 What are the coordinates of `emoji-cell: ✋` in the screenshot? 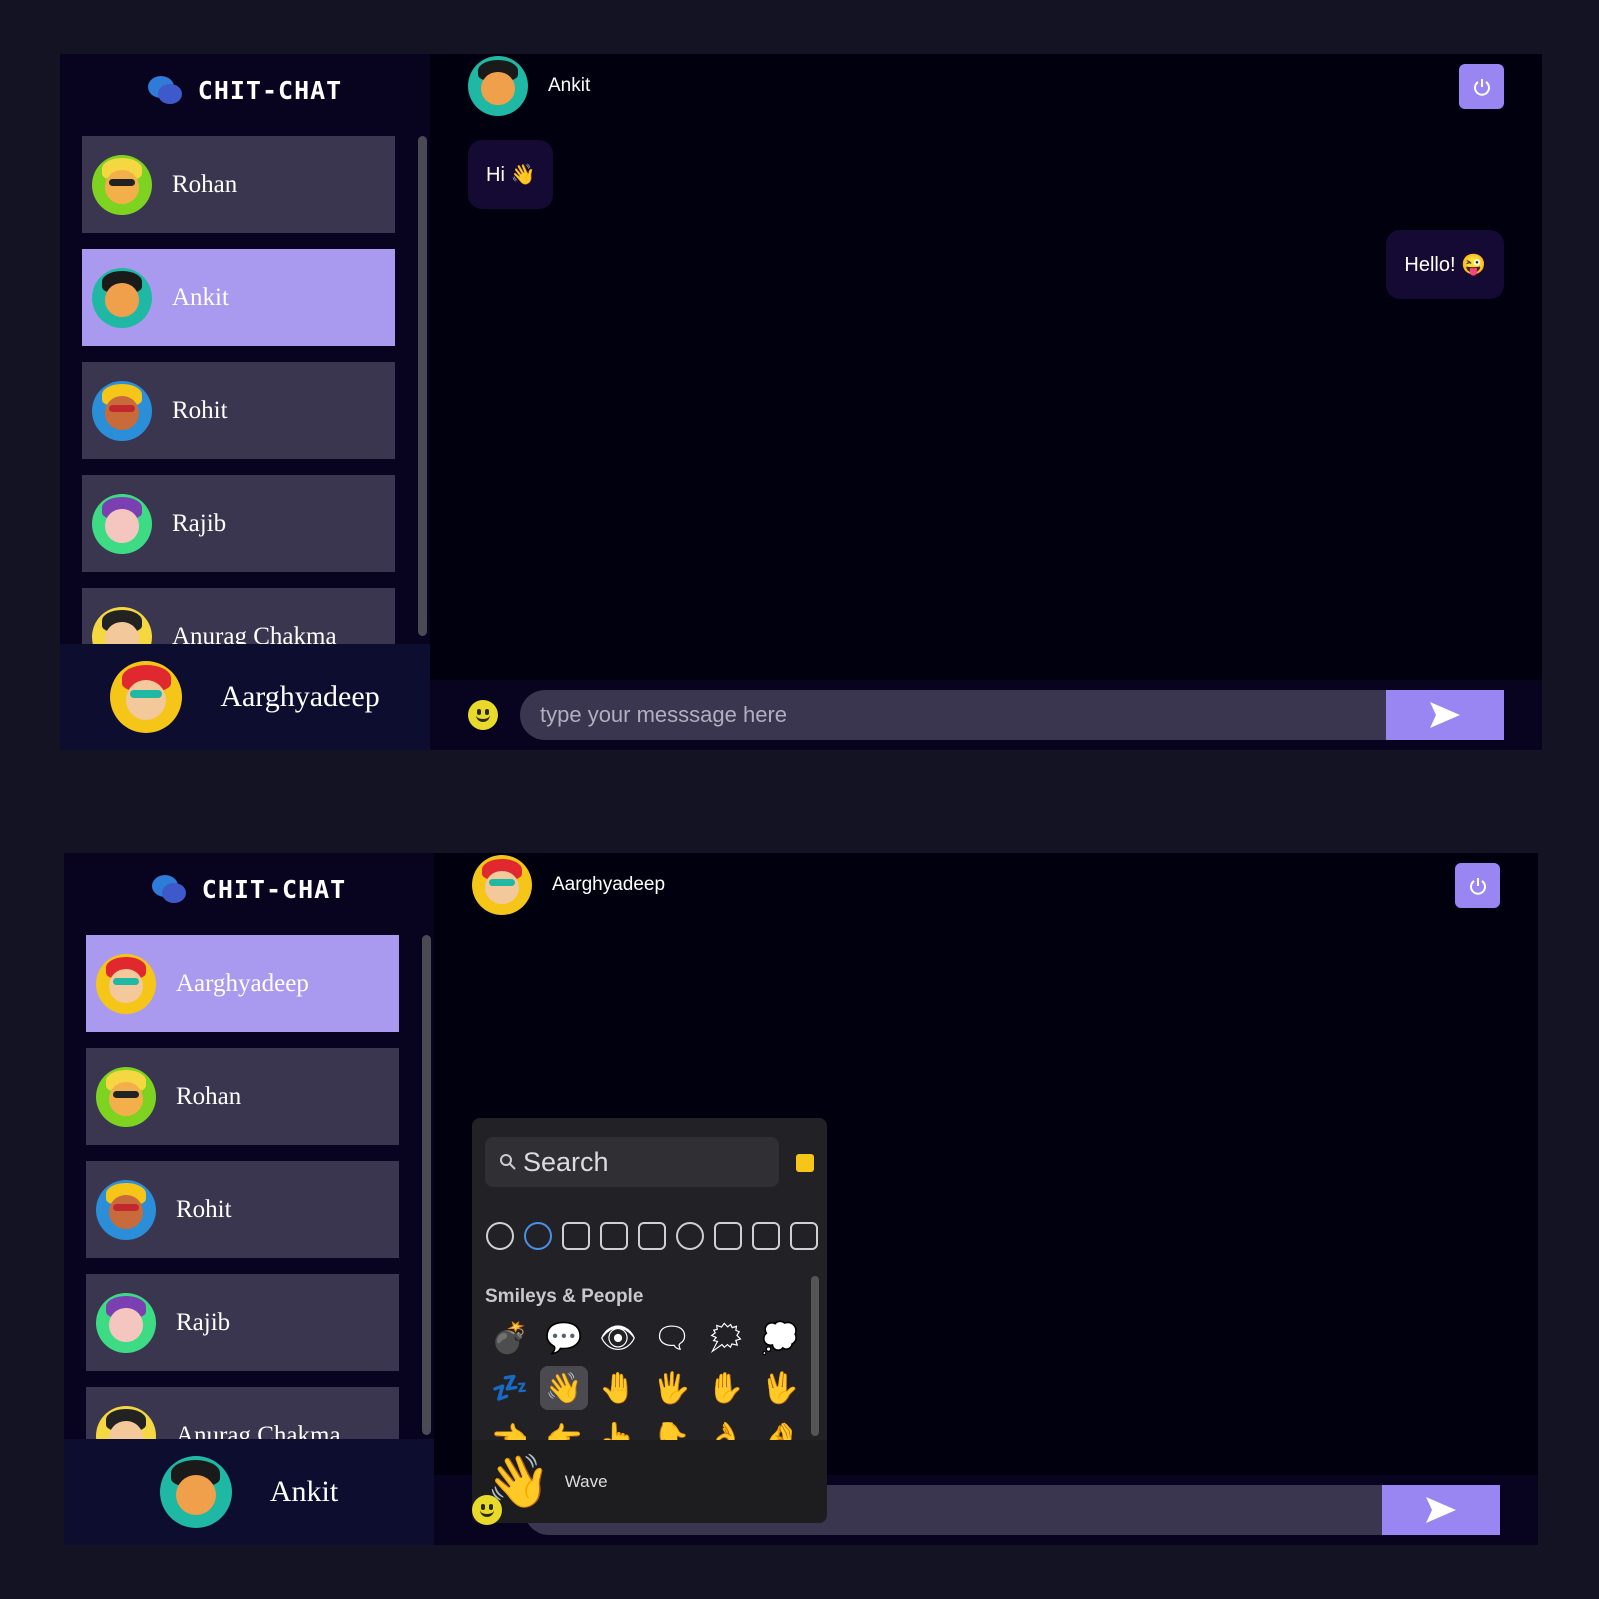 It's located at (726, 1388).